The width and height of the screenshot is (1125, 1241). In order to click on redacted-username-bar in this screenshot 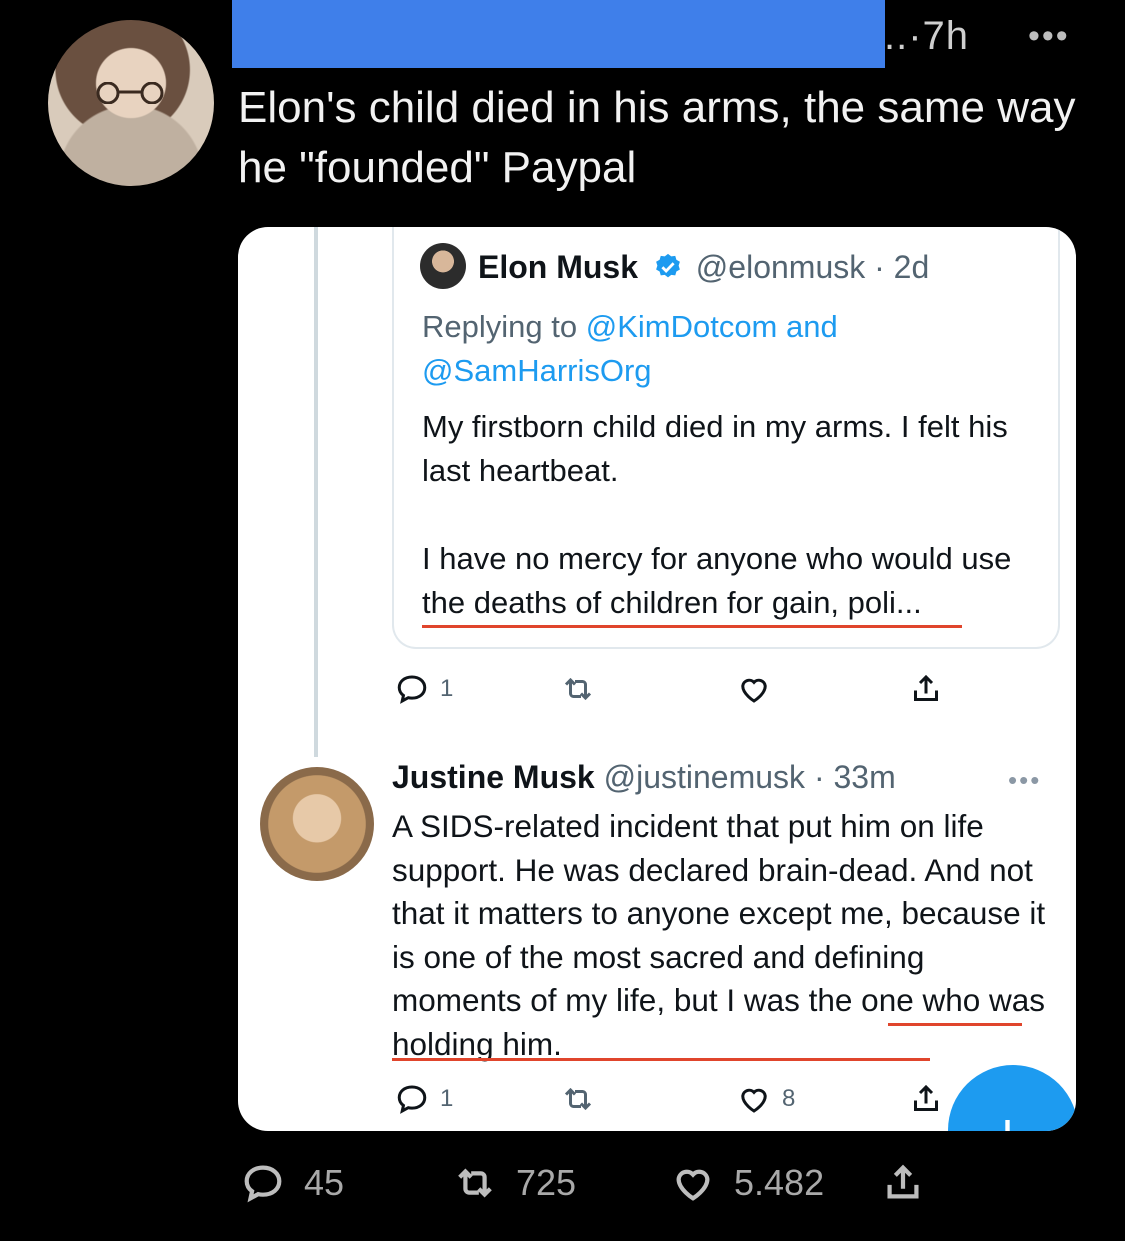, I will do `click(558, 34)`.